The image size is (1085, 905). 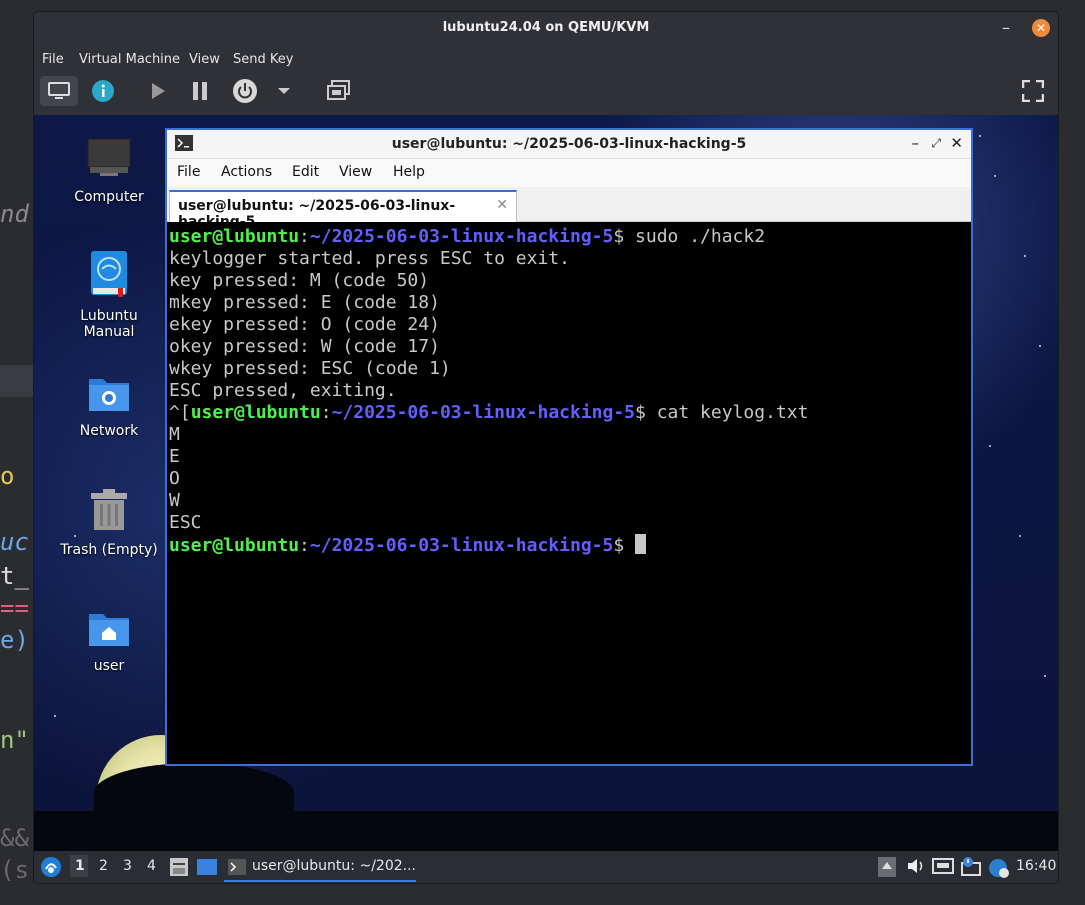 I want to click on line-prefix: ^[, so click(x=180, y=412).